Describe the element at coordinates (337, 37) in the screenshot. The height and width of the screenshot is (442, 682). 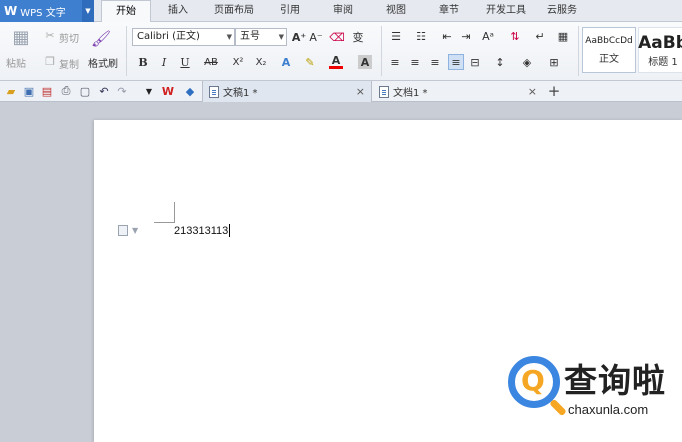
I see `clear-format-icon: ⌫` at that location.